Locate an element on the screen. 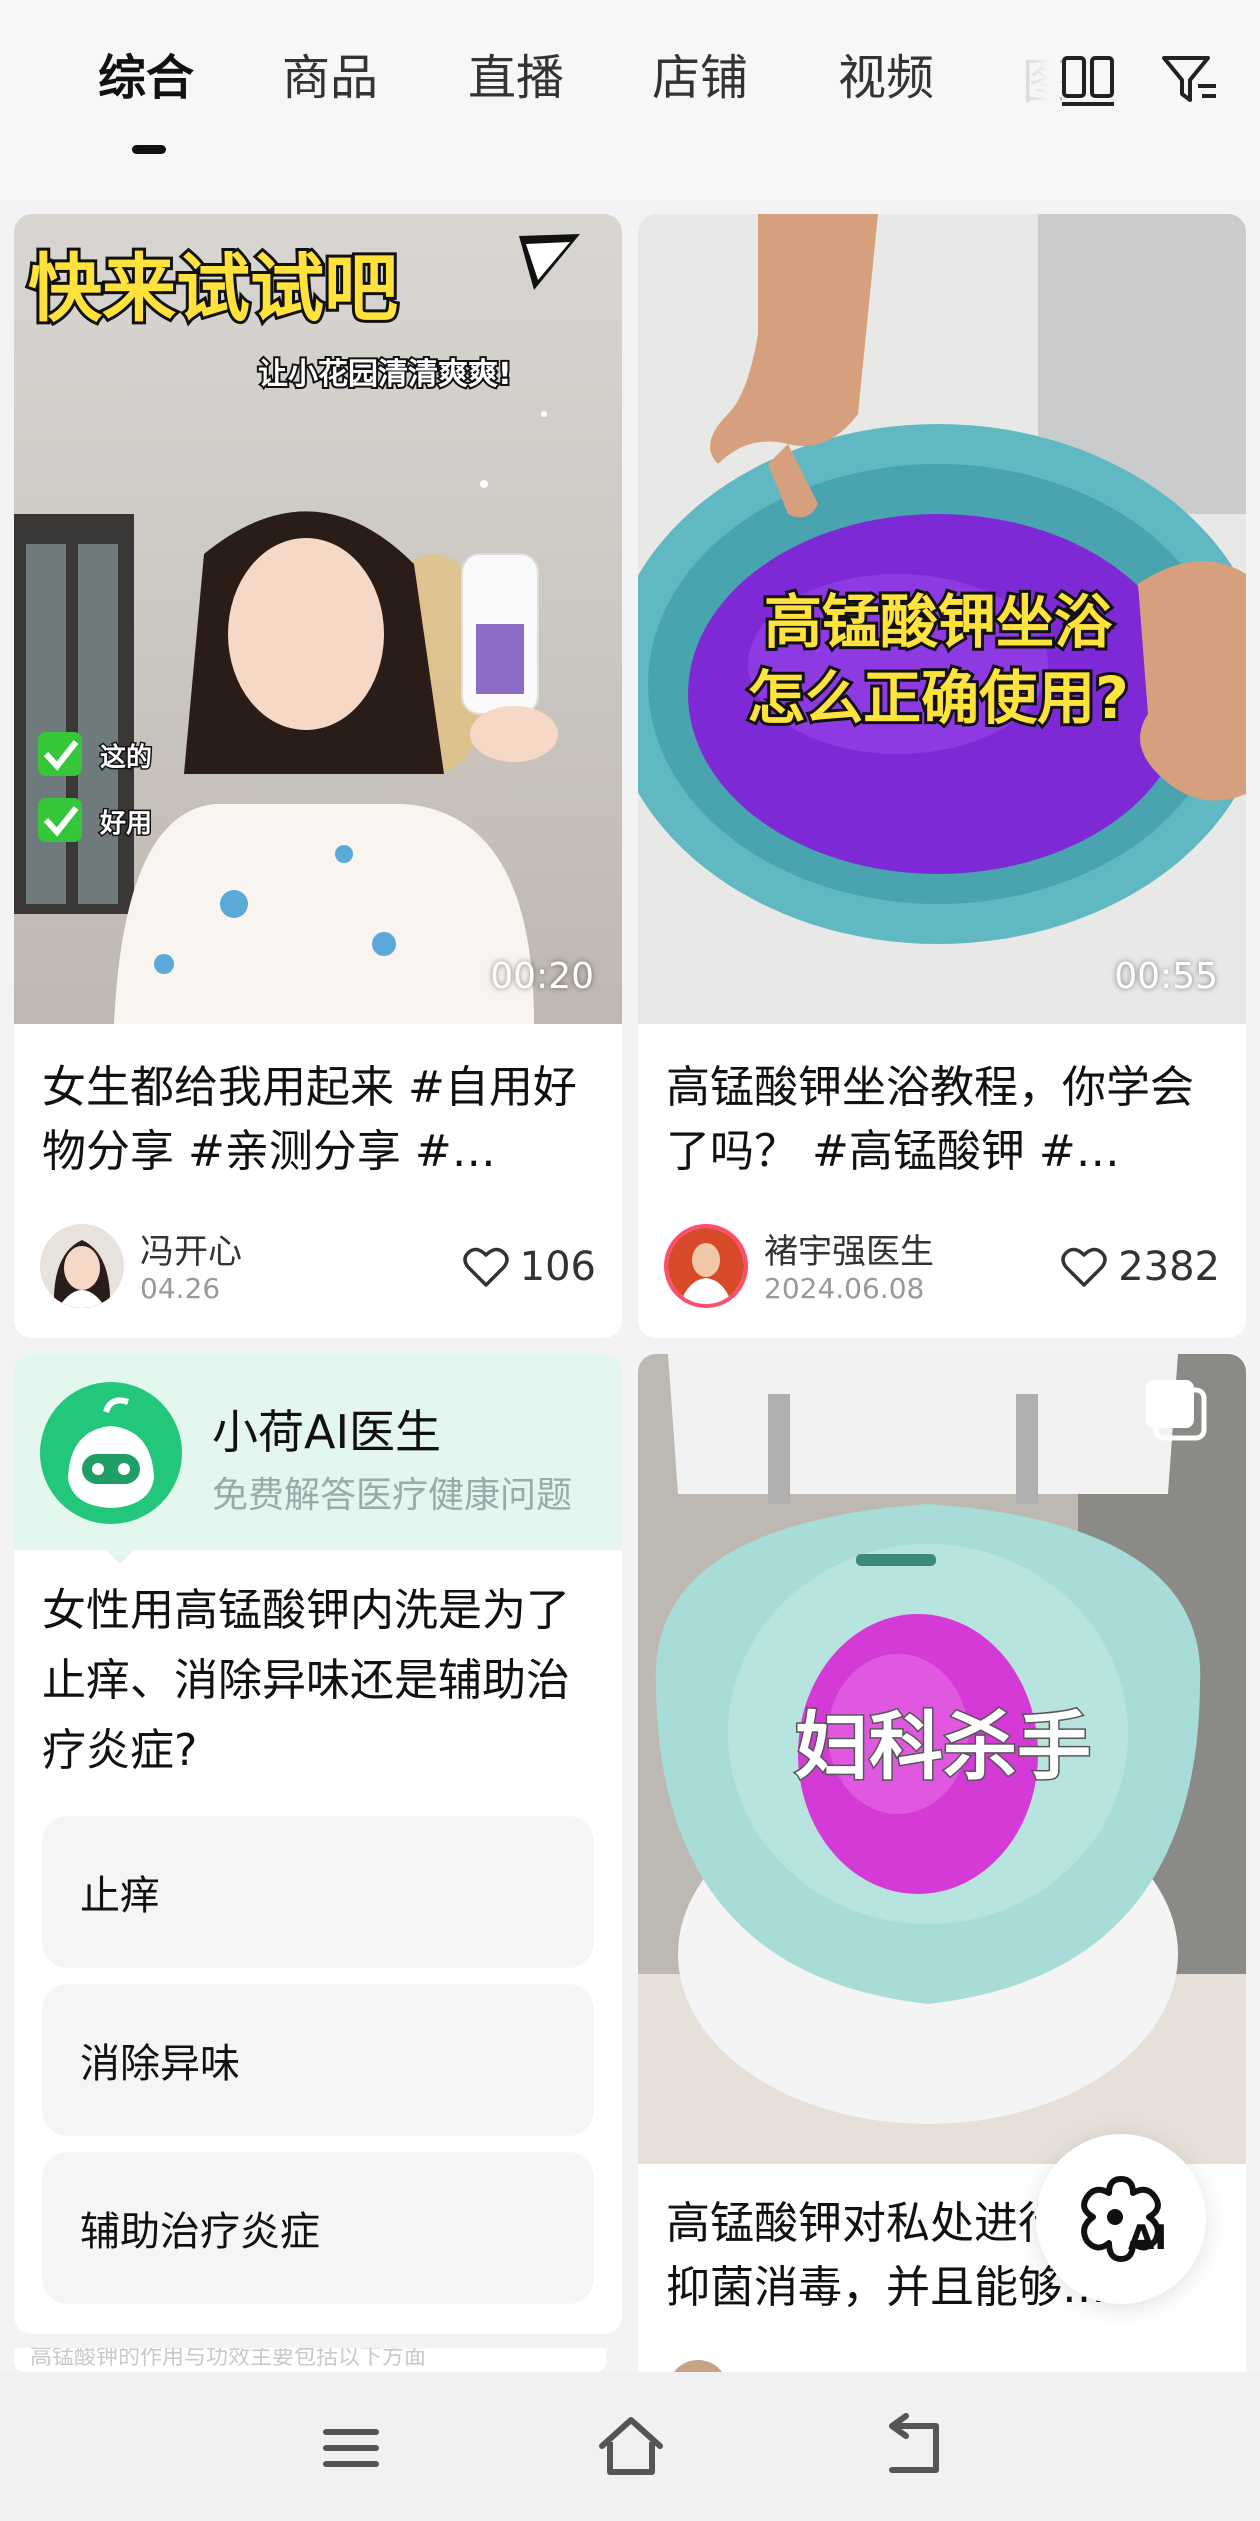 The width and height of the screenshot is (1260, 2521). dual-column-layout-icon is located at coordinates (1089, 81).